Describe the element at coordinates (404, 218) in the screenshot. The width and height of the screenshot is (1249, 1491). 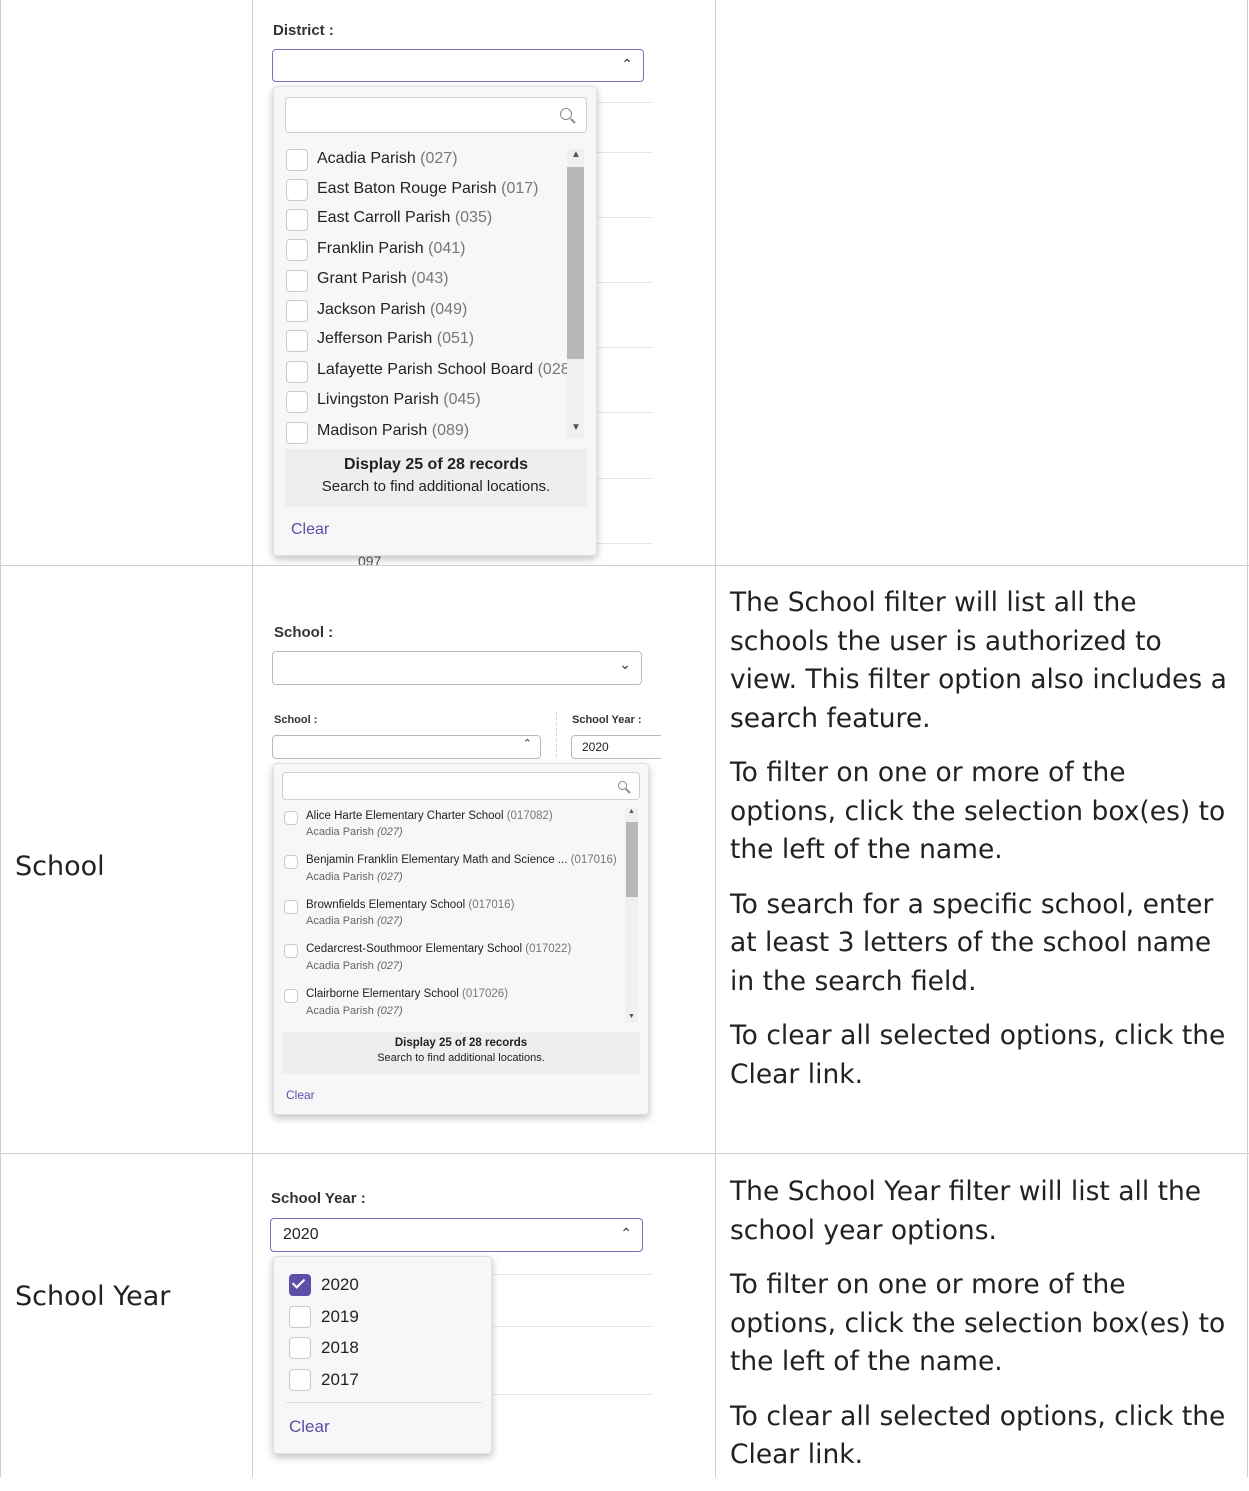
I see `district-option: East Carroll Parish (035)` at that location.